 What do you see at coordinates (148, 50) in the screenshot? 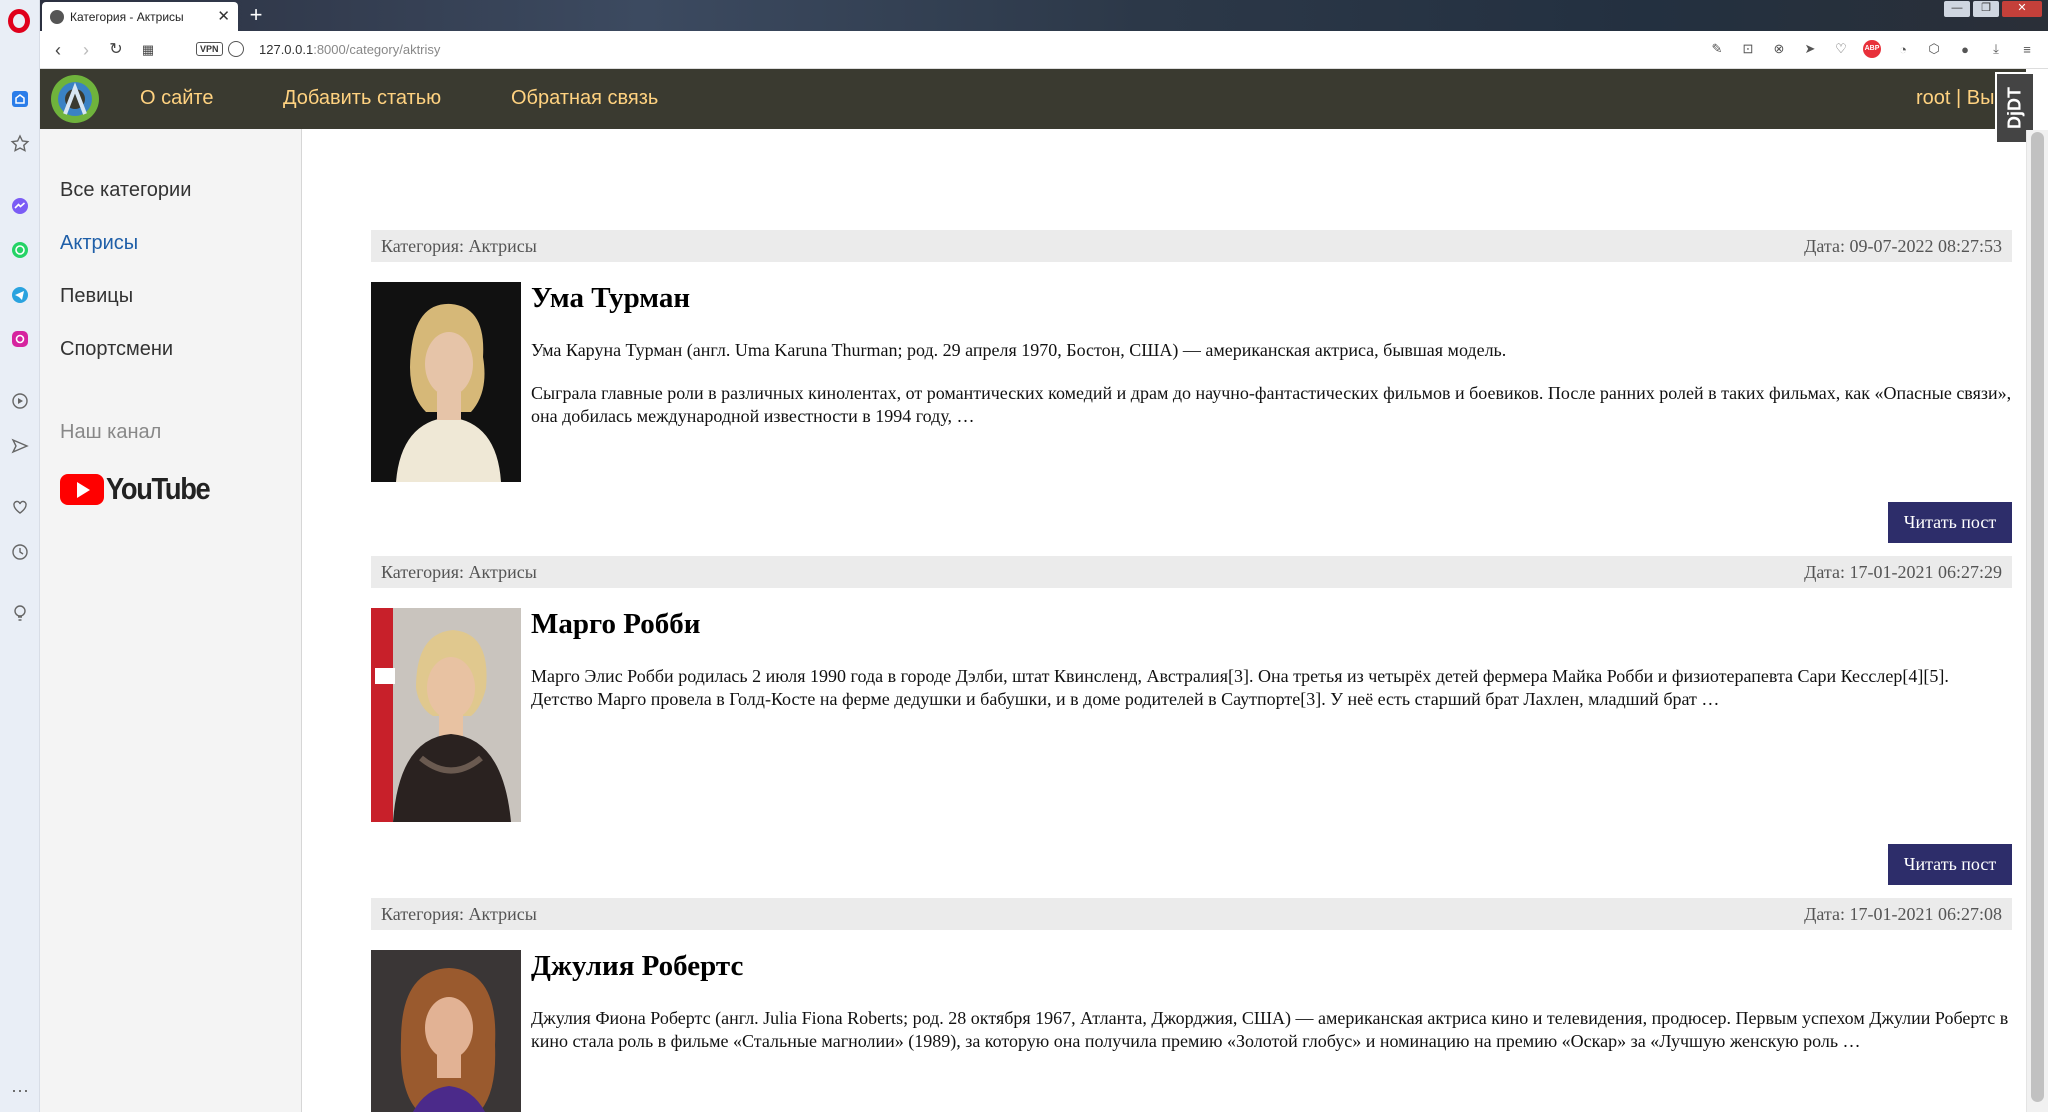
I see `speed-dial-icon: ▦` at bounding box center [148, 50].